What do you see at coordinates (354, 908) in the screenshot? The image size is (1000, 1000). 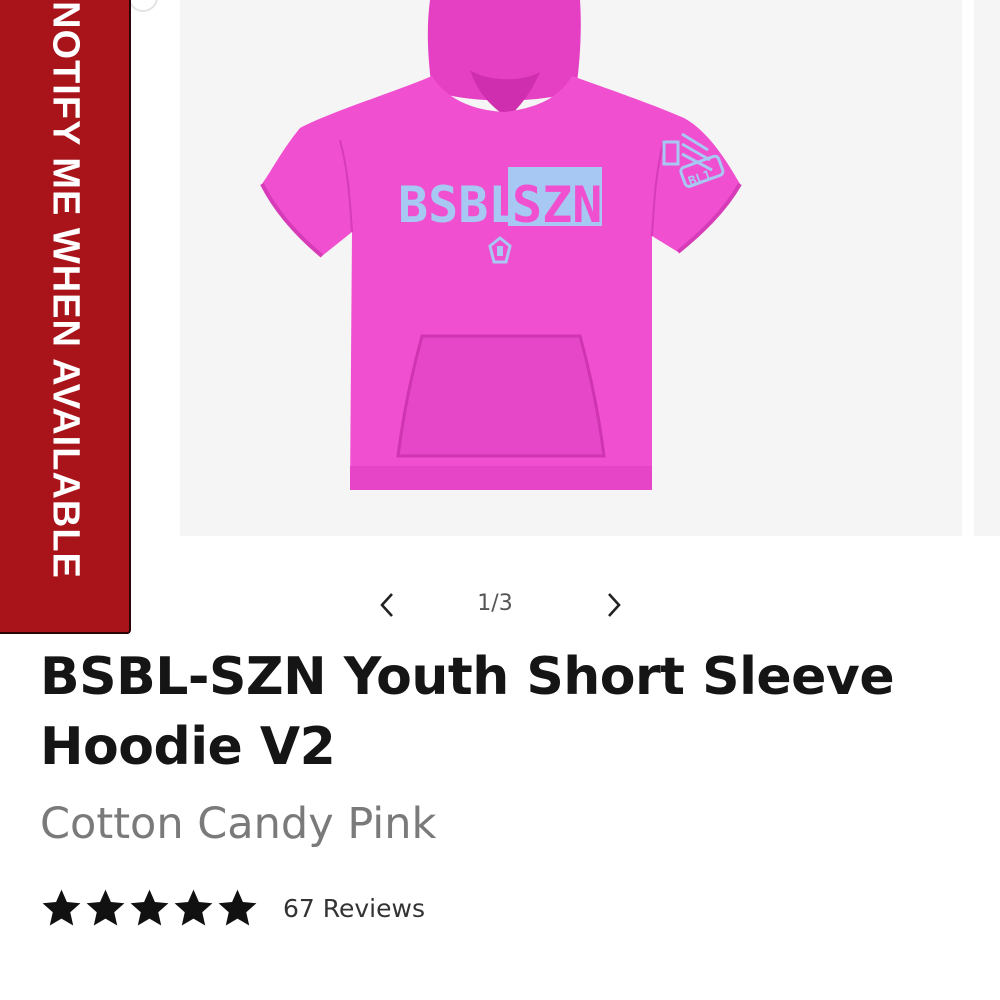 I see `reviews-link: 67 Reviews` at bounding box center [354, 908].